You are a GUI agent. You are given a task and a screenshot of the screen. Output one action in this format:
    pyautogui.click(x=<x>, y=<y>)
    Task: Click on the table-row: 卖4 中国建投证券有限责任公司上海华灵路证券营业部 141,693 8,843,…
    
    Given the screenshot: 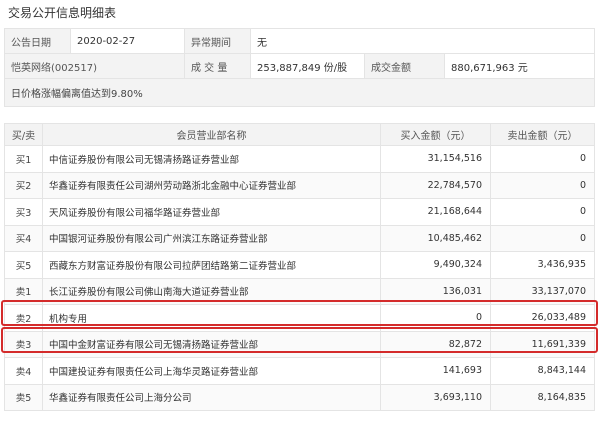 What is the action you would take?
    pyautogui.click(x=299, y=371)
    